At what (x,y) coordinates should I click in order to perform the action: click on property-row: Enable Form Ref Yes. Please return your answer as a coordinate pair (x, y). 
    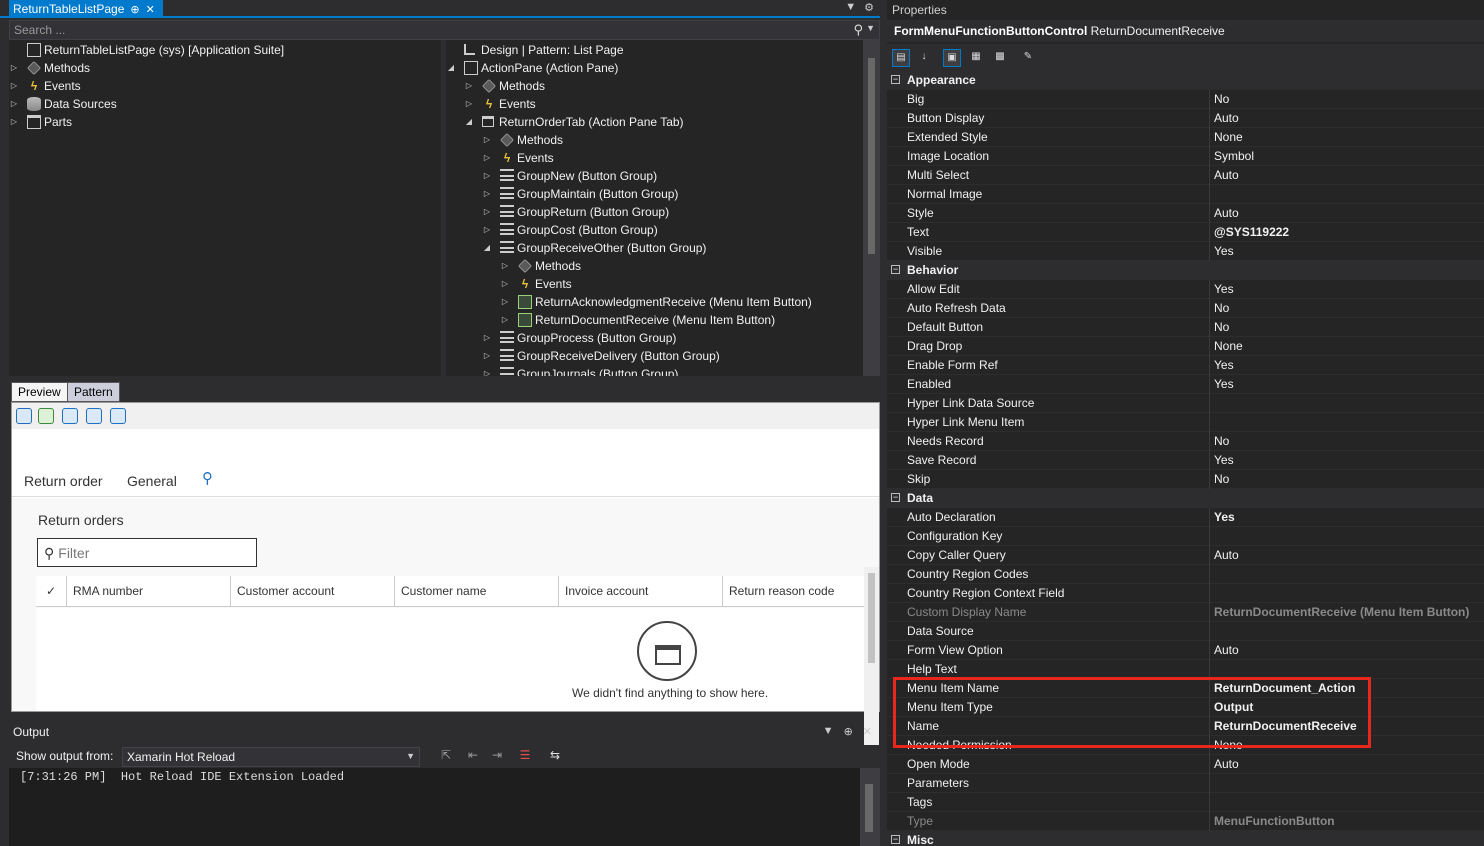
    Looking at the image, I should click on (1185, 365).